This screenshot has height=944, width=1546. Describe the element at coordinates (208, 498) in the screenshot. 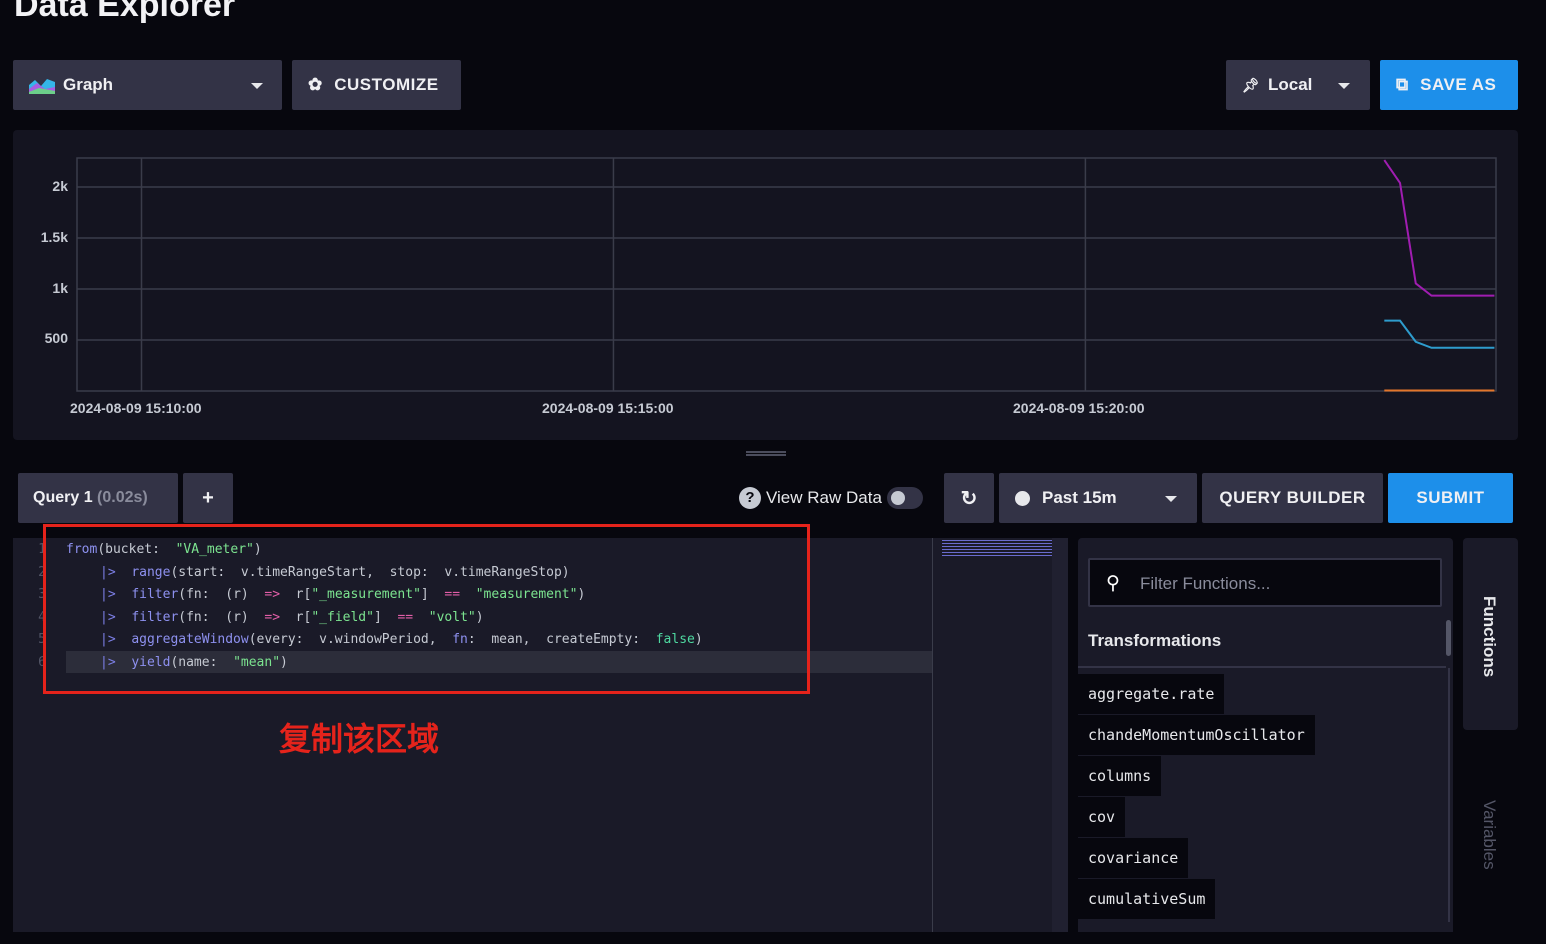

I see `add-query-button: +` at that location.